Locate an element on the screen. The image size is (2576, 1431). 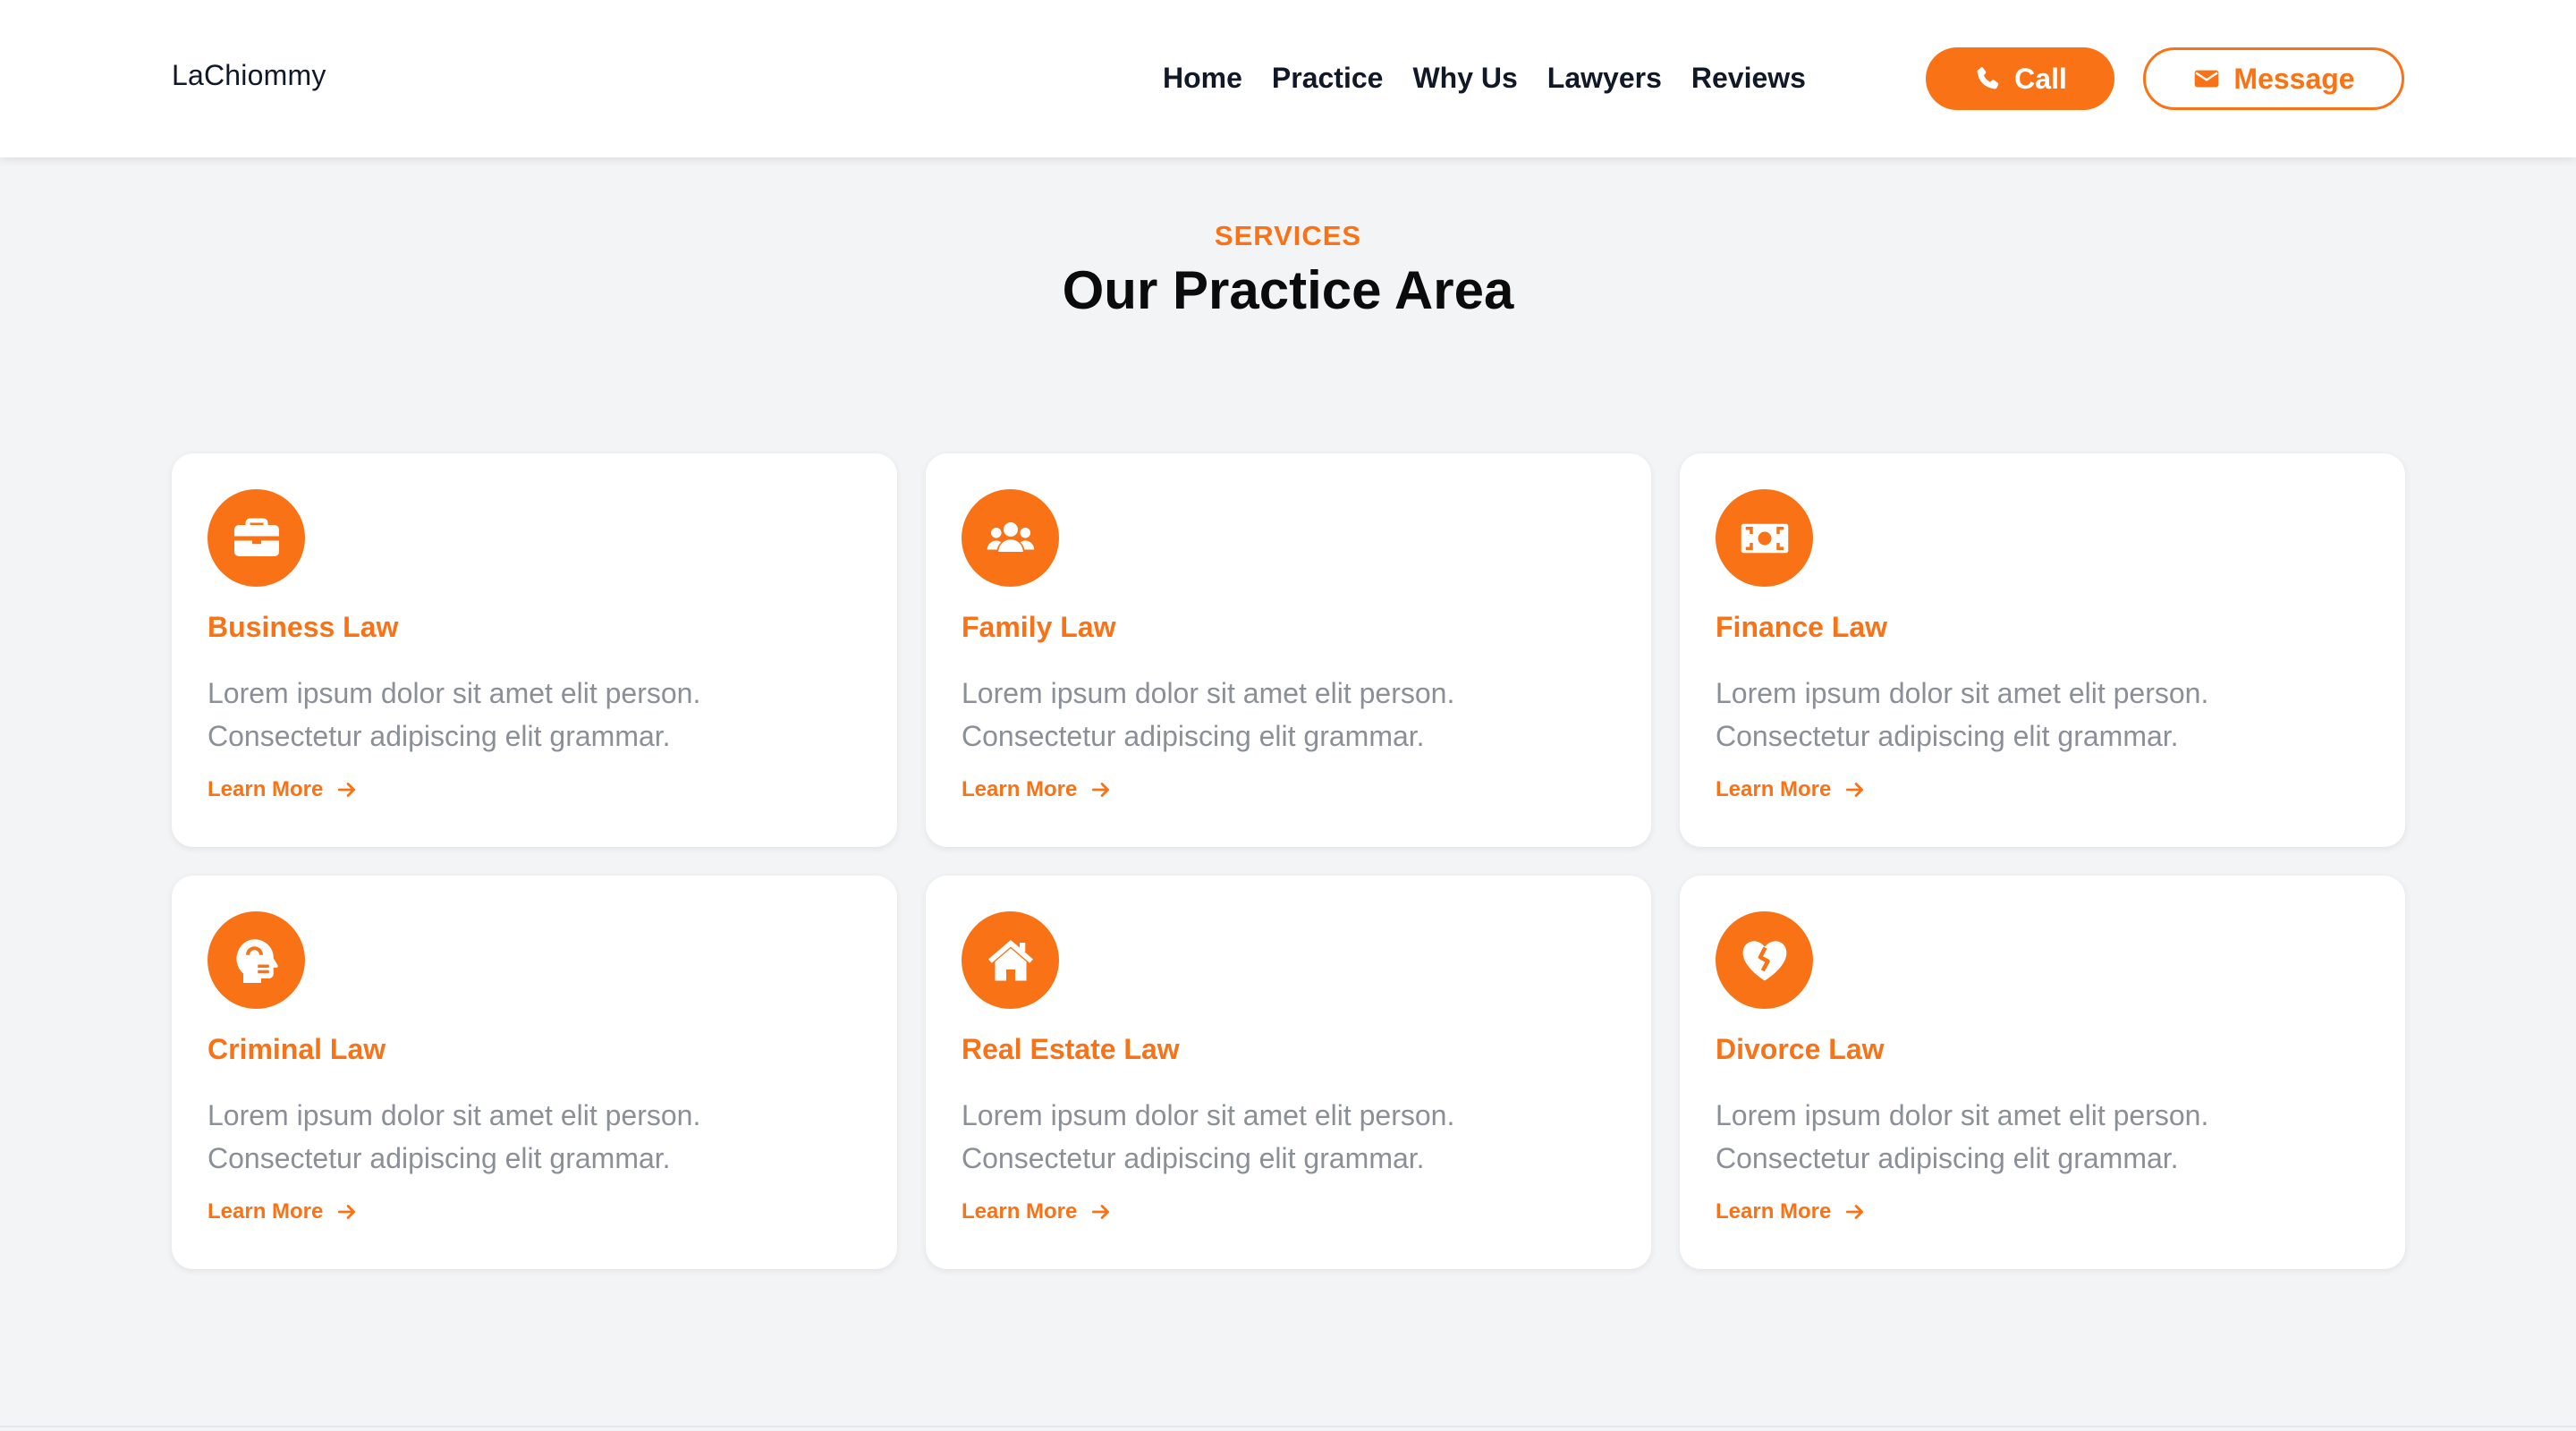
call-button-label: Call is located at coordinates (2040, 78).